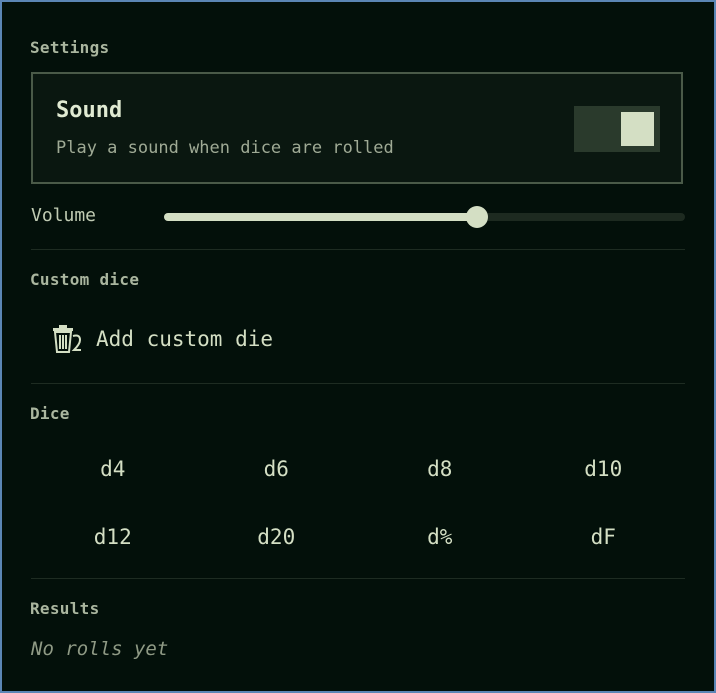  I want to click on volume-slider-fill, so click(320, 217).